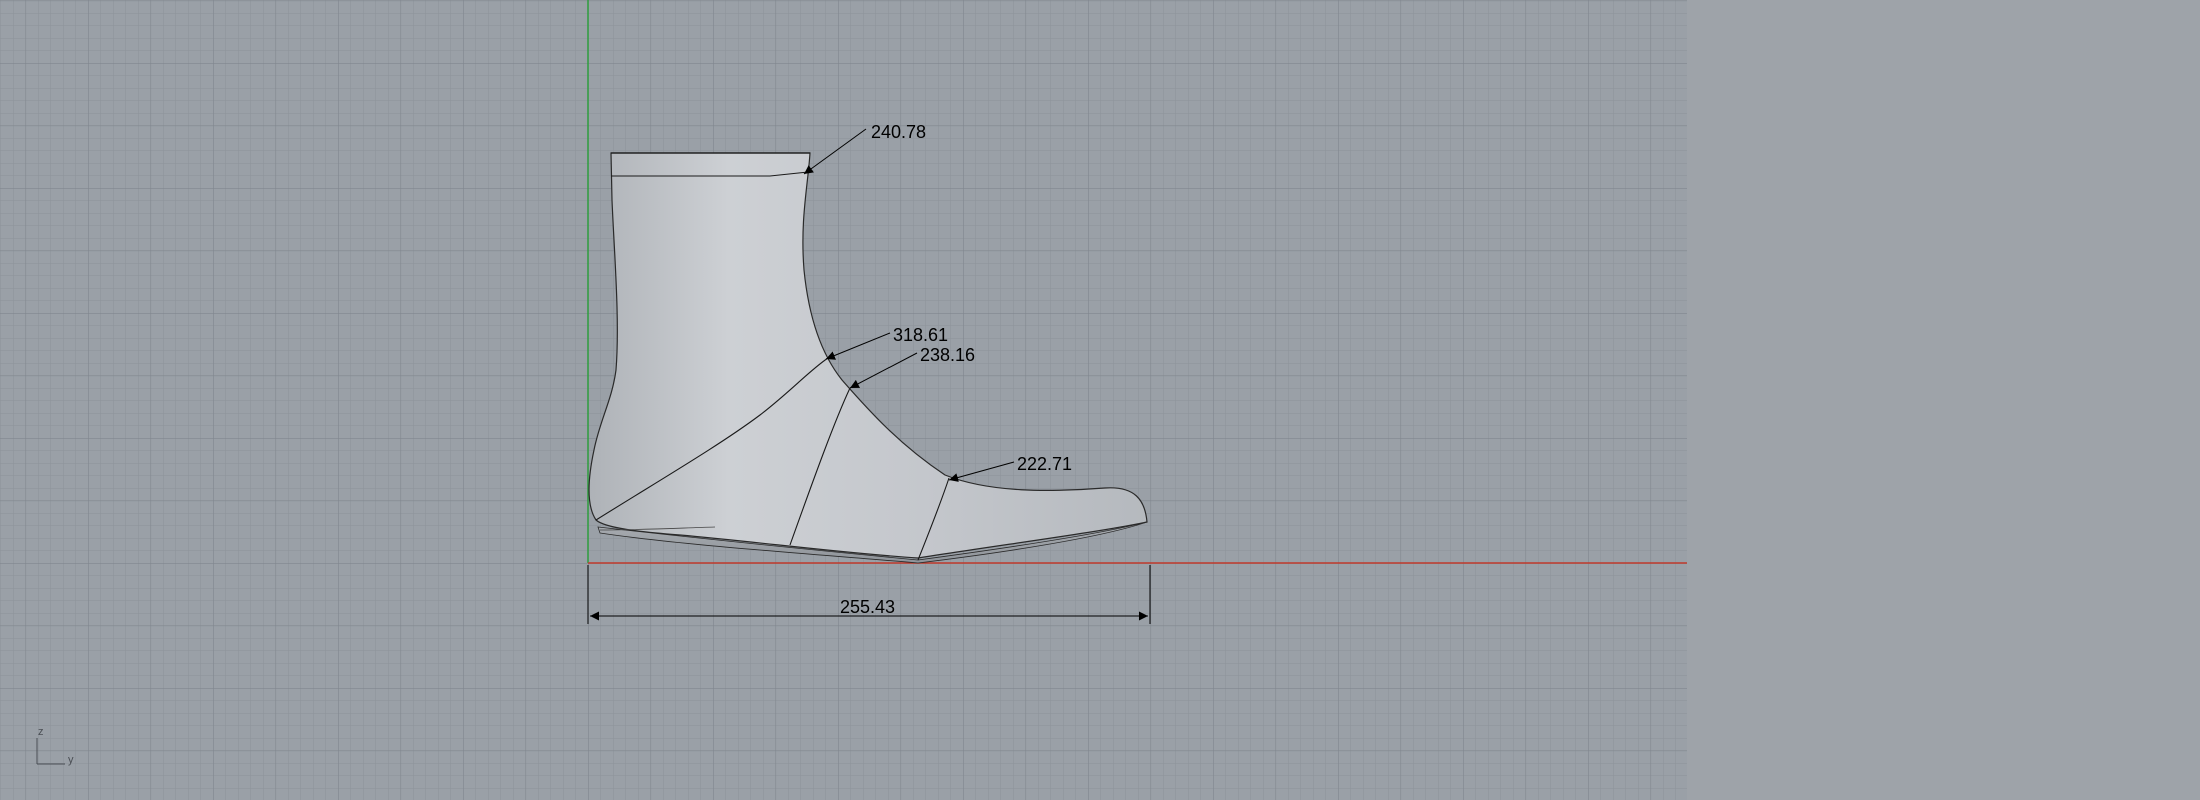  I want to click on dimension-label-ankle-girth: 238.16, so click(947, 355).